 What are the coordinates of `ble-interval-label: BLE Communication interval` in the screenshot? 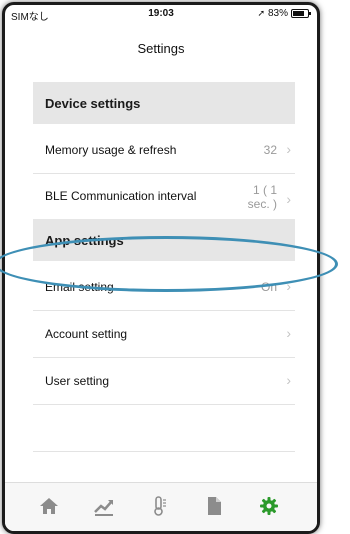 It's located at (121, 196).